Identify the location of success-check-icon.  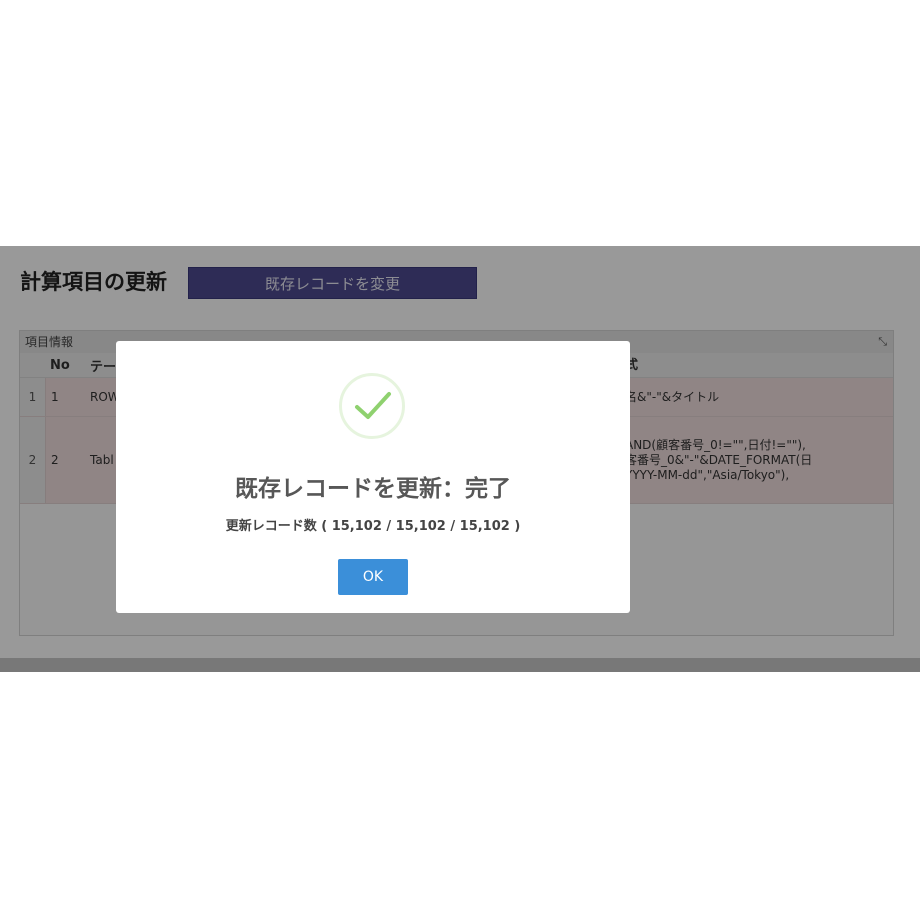
(372, 406).